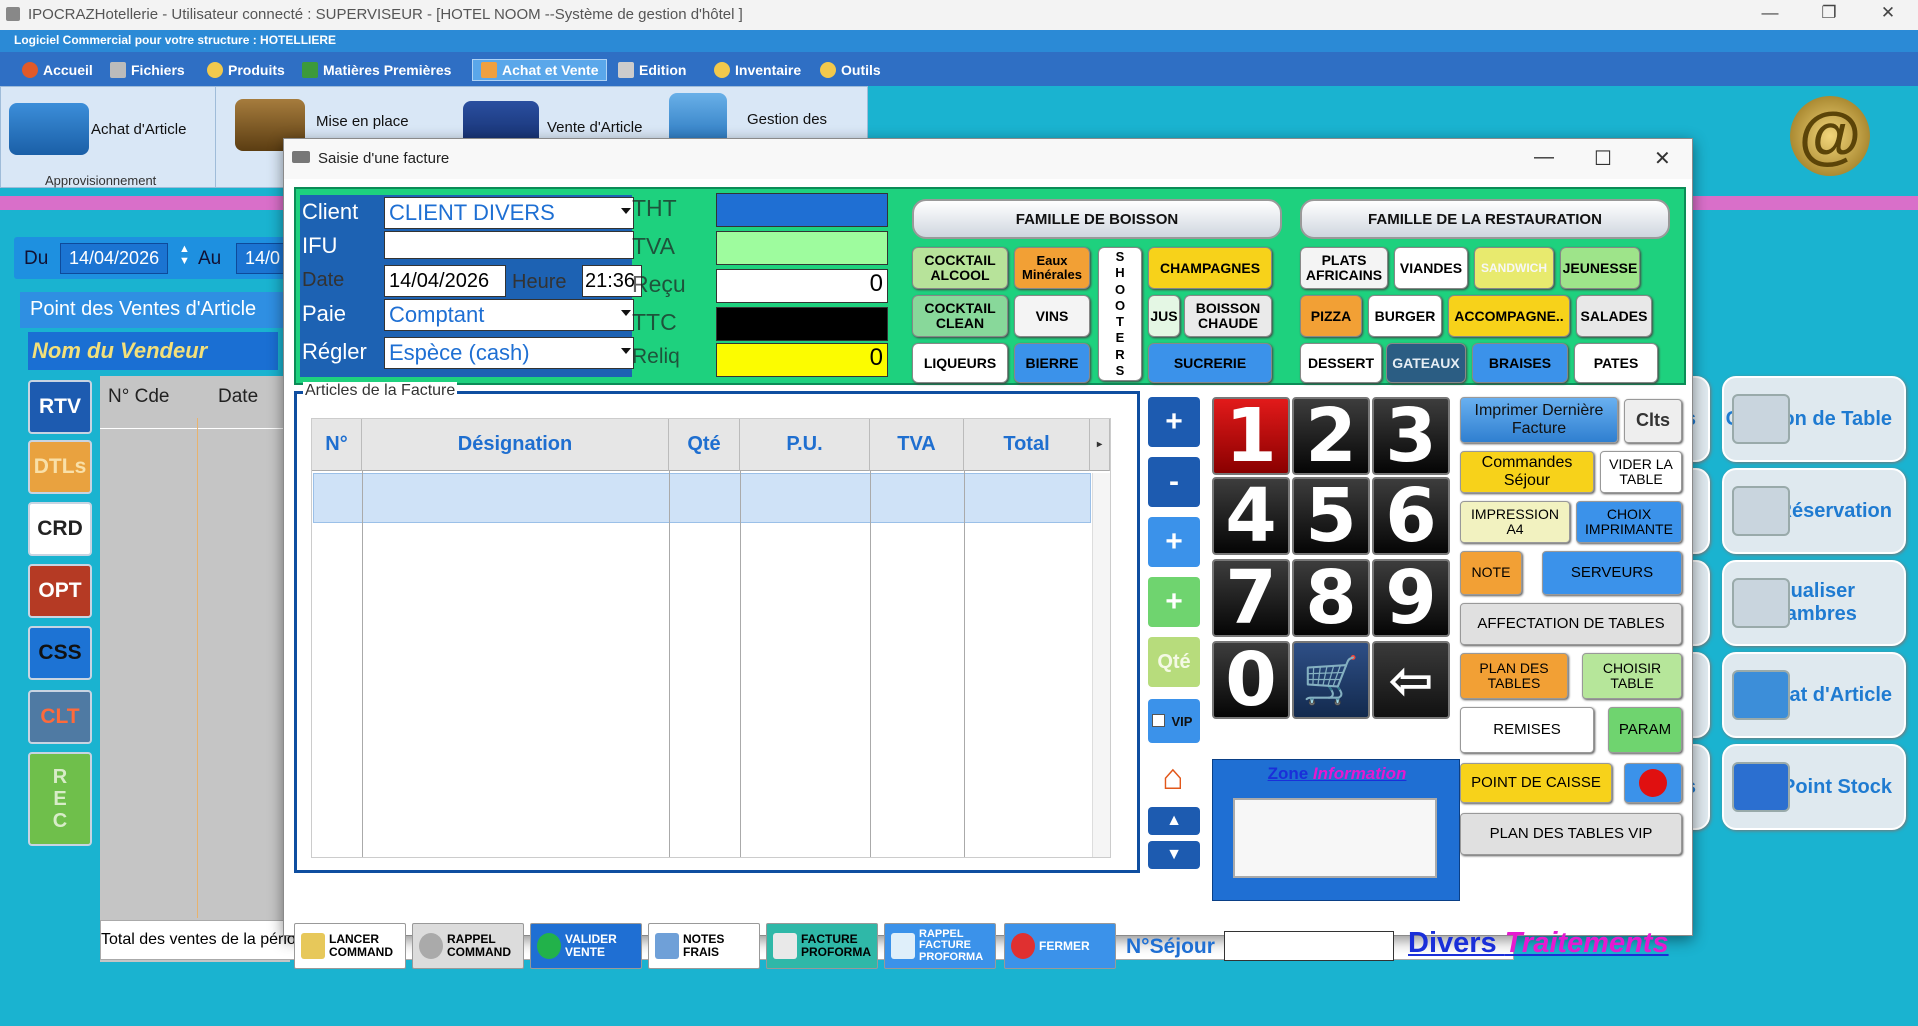 The height and width of the screenshot is (1026, 1918). I want to click on dialog-maximize-icon: ☐, so click(1603, 158).